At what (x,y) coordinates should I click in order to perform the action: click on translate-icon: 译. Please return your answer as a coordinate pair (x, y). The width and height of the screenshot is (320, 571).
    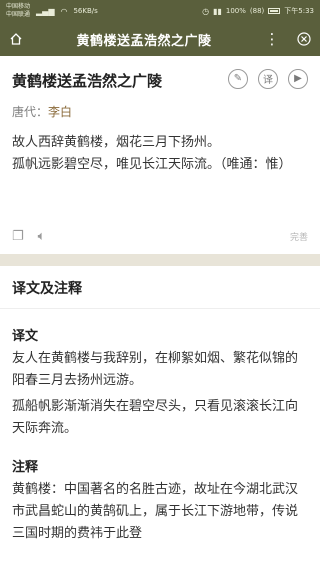
    Looking at the image, I should click on (268, 80).